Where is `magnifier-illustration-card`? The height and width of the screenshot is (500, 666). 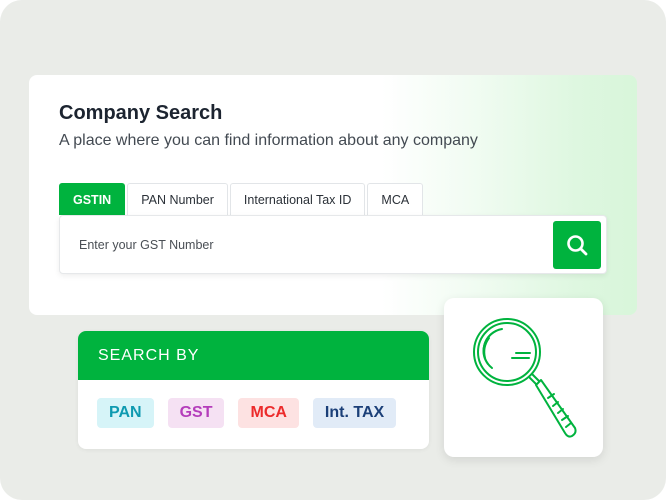 magnifier-illustration-card is located at coordinates (523, 377).